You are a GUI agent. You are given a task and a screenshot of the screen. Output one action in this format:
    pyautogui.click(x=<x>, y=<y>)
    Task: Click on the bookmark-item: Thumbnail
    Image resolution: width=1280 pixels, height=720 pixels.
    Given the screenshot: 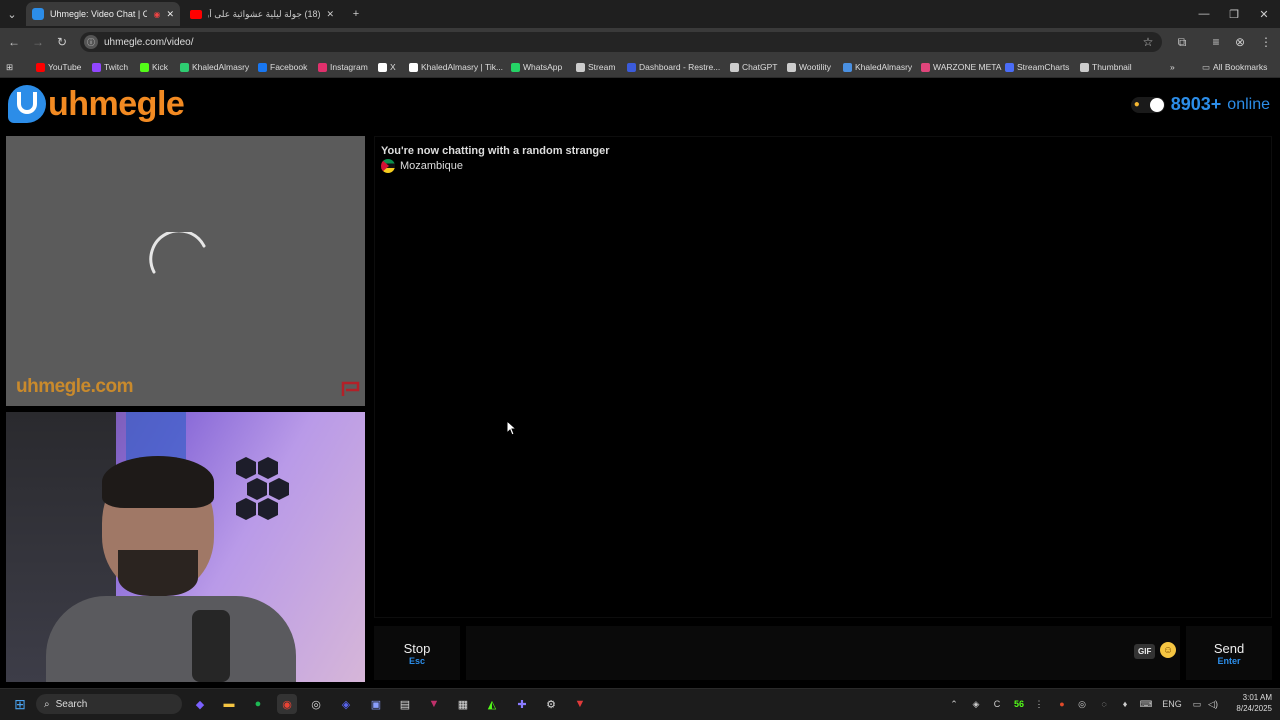 What is the action you would take?
    pyautogui.click(x=1106, y=67)
    